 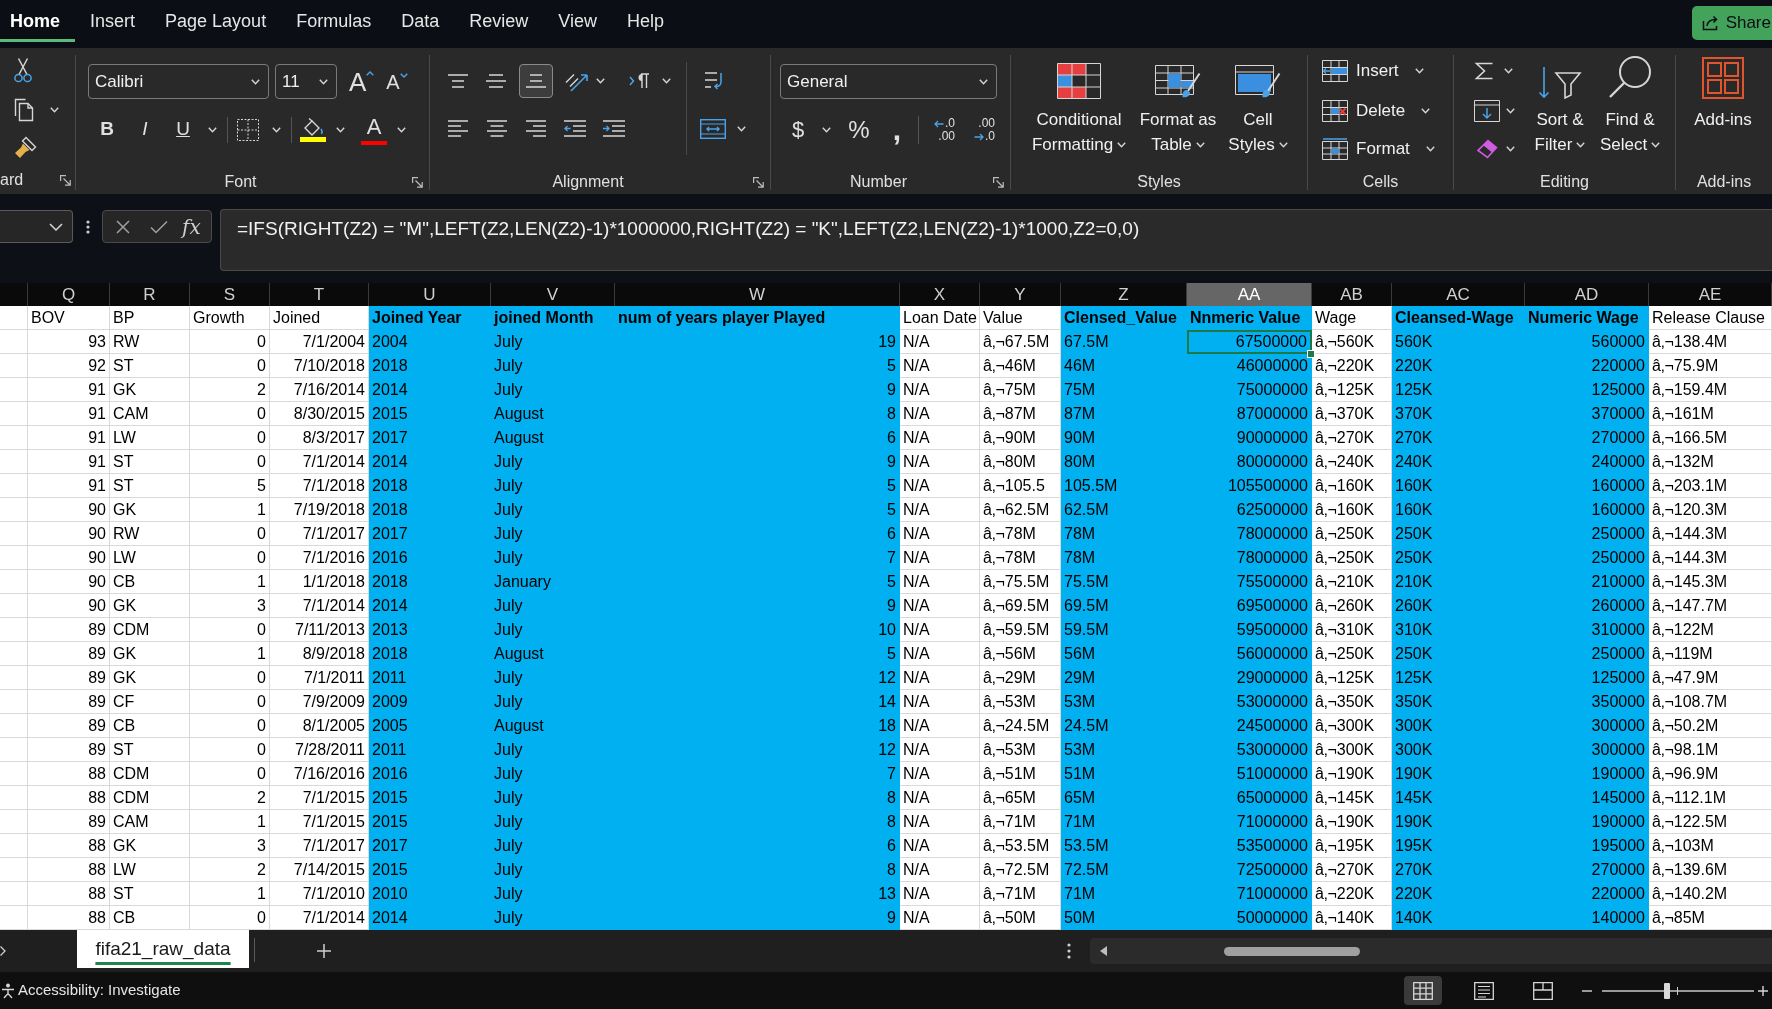 I want to click on menu-tab: Review, so click(x=499, y=21).